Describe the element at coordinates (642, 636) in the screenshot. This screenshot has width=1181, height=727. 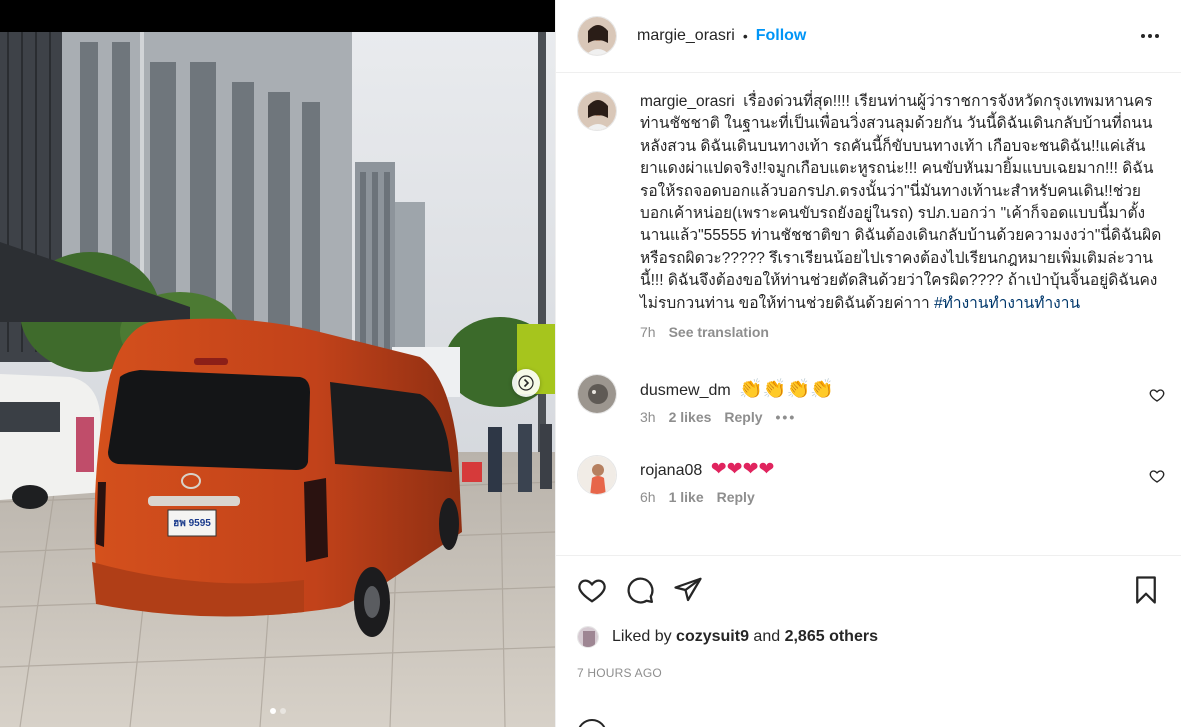
I see `liked-by-prefix: Liked by` at that location.